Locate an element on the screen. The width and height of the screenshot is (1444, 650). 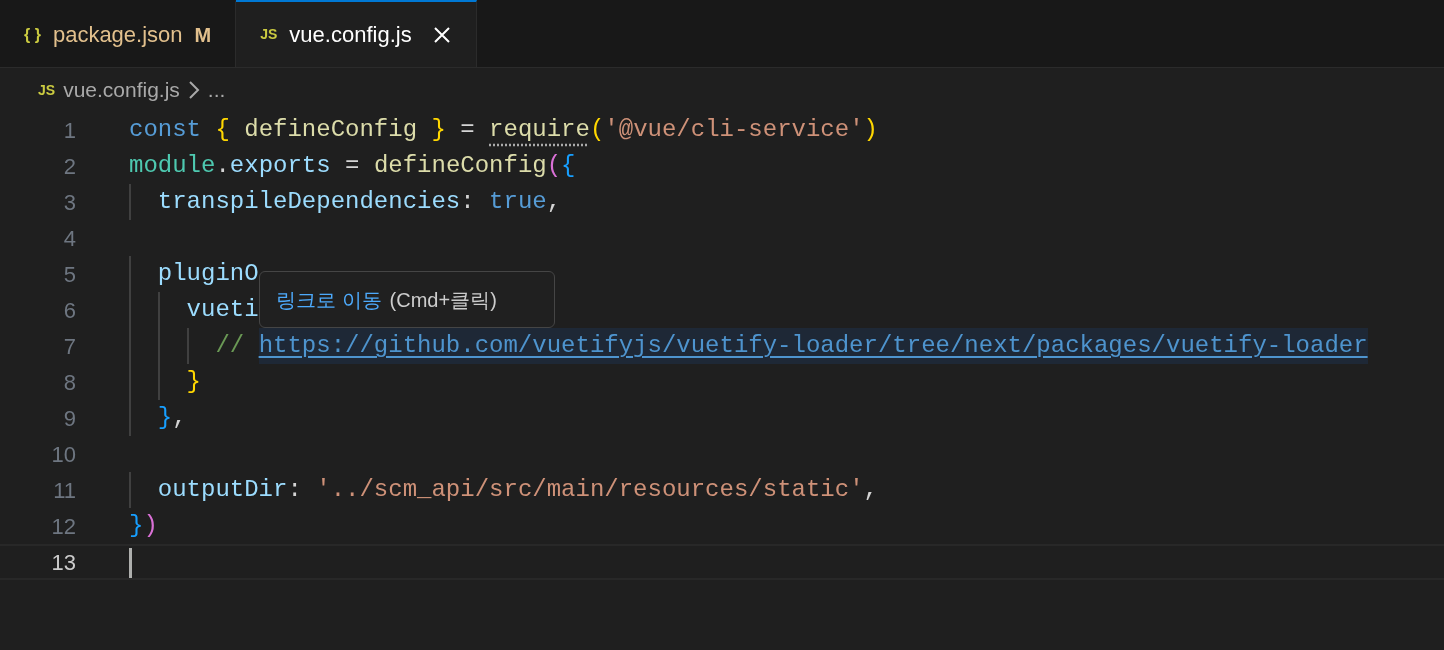
tooltip-shortcut: (Cmd+클릭) is located at coordinates (443, 300).